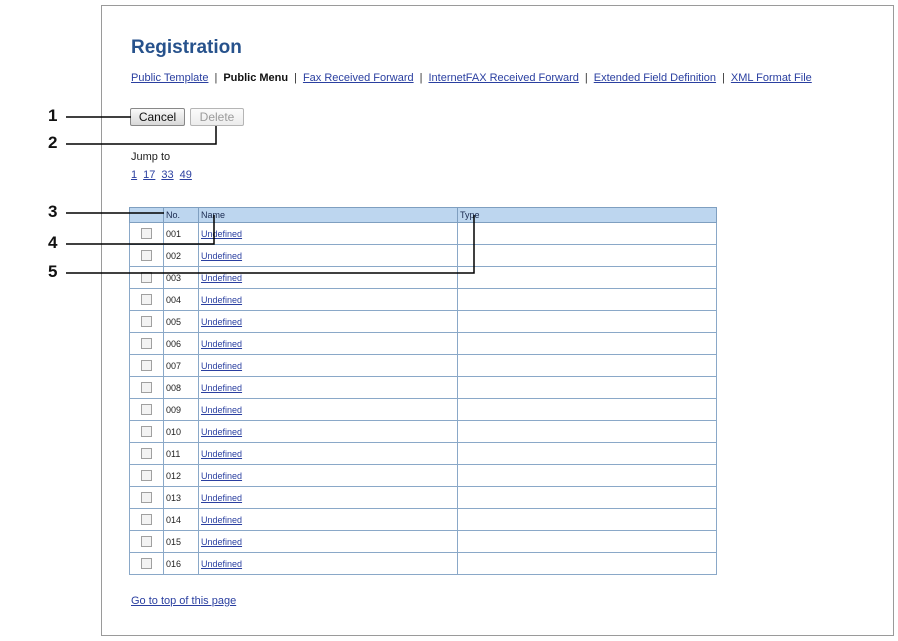  I want to click on table-row: 002 Undefined, so click(423, 255).